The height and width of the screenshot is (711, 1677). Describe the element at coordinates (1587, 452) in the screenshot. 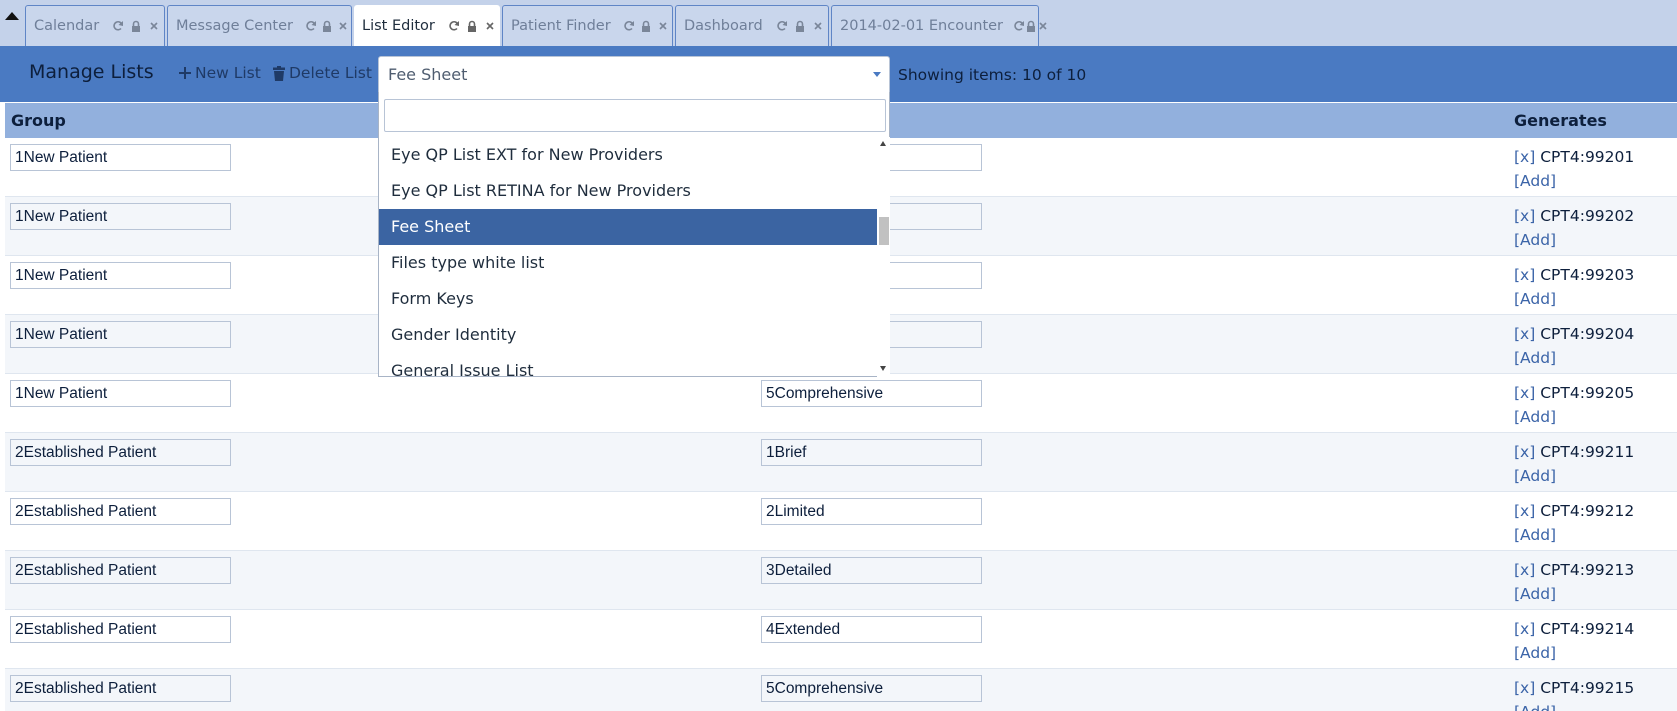

I see `code-label: CPT4:99211` at that location.